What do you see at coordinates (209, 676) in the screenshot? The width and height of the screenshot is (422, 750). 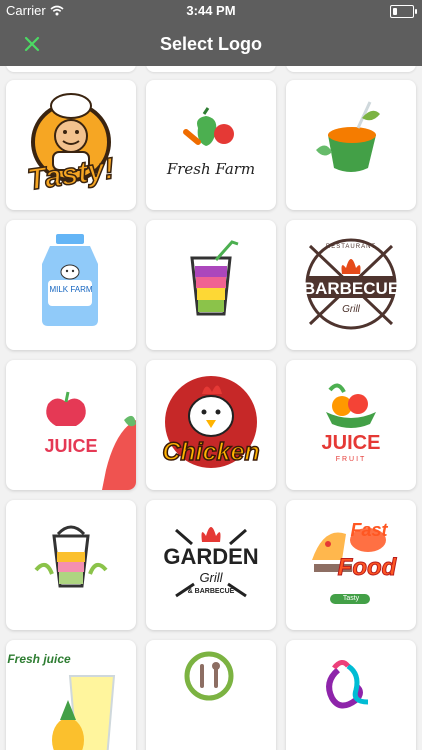 I see `spoon-fork-plate-icon` at bounding box center [209, 676].